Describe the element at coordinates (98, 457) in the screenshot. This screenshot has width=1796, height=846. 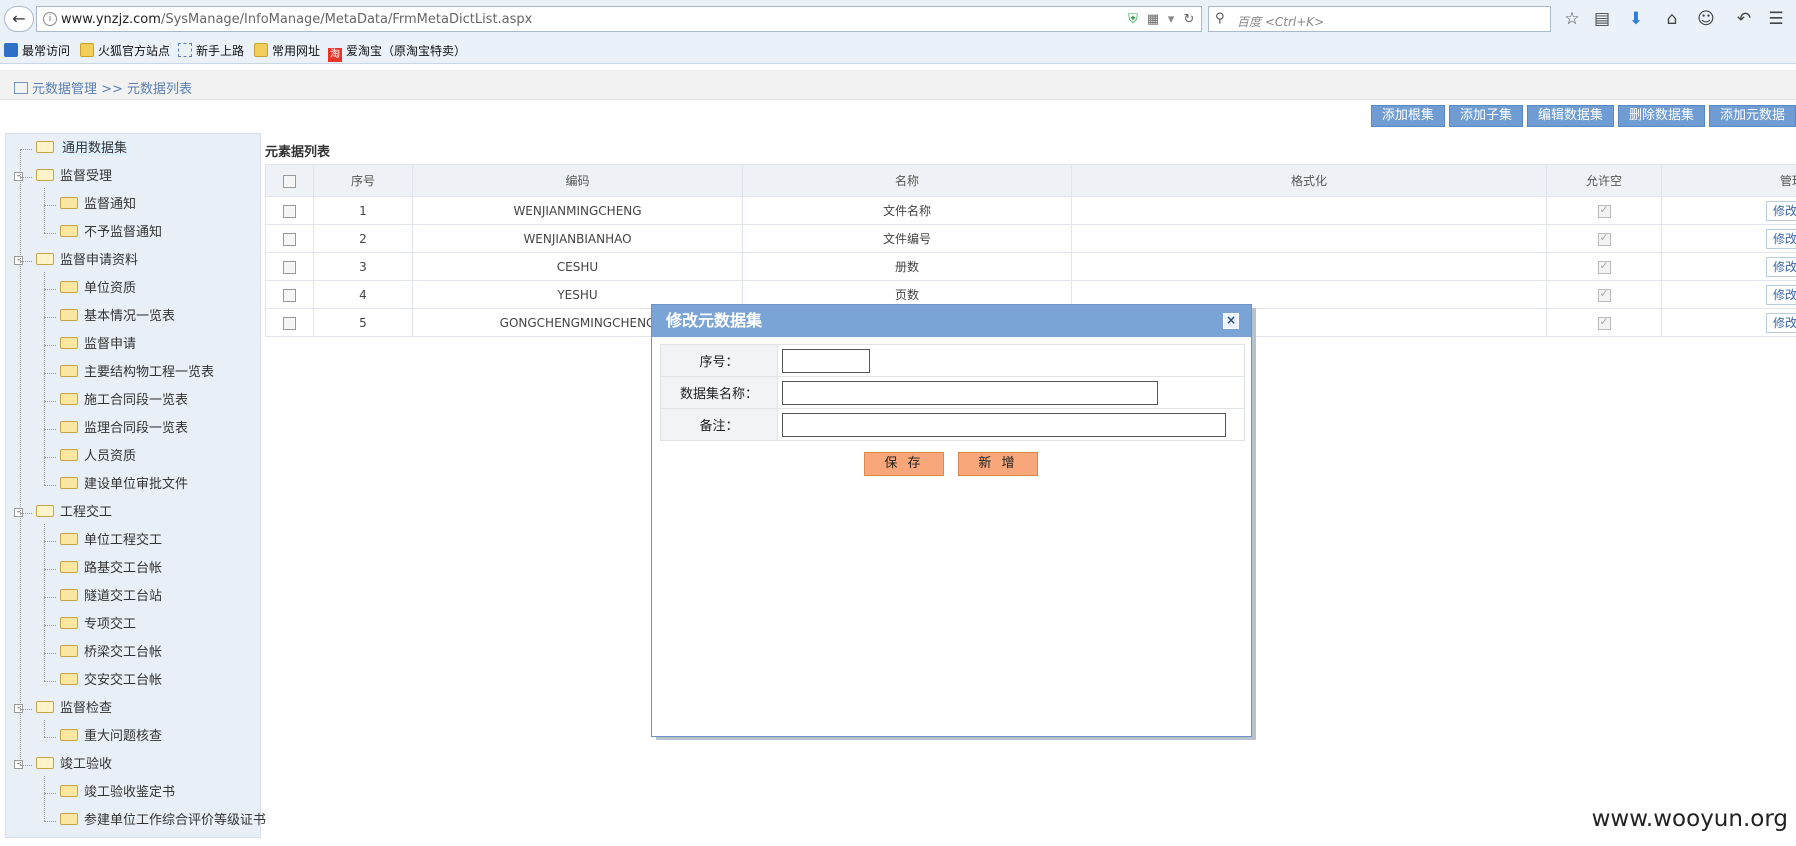
I see `tree-node: 人员资质` at that location.